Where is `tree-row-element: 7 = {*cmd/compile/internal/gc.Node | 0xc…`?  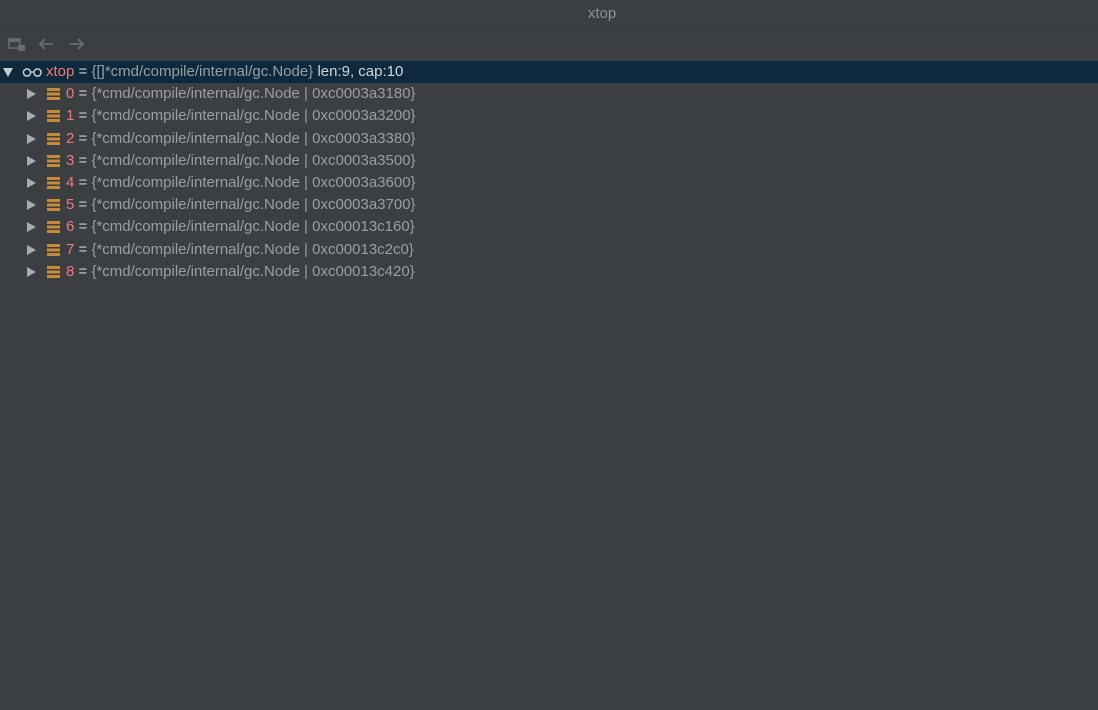 tree-row-element: 7 = {*cmd/compile/internal/gc.Node | 0xc… is located at coordinates (549, 250).